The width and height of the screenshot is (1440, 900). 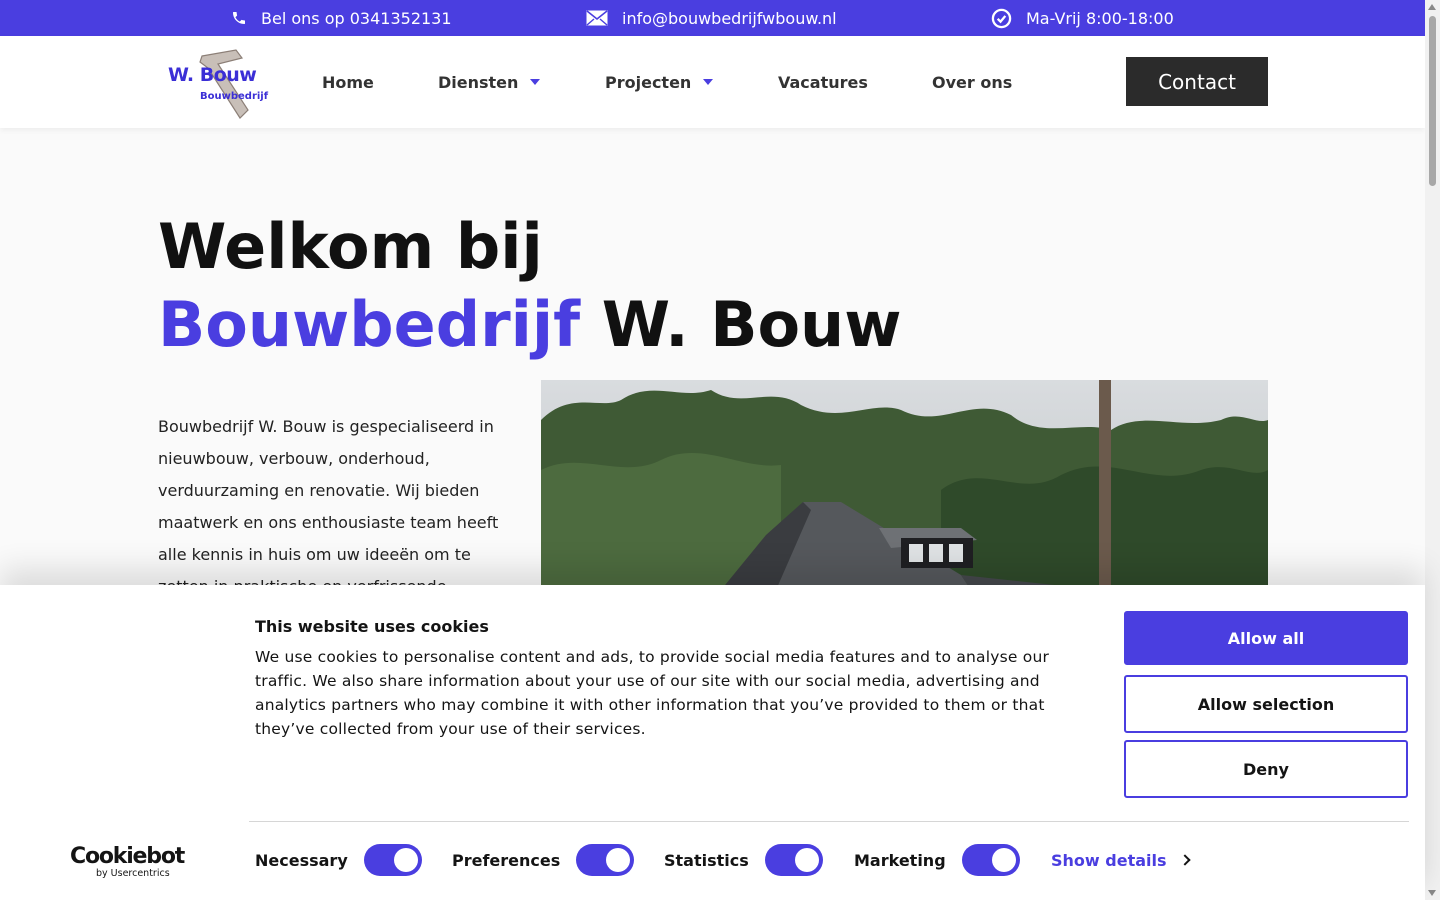 What do you see at coordinates (127, 856) in the screenshot?
I see `cookiebot-name: Cookiebot` at bounding box center [127, 856].